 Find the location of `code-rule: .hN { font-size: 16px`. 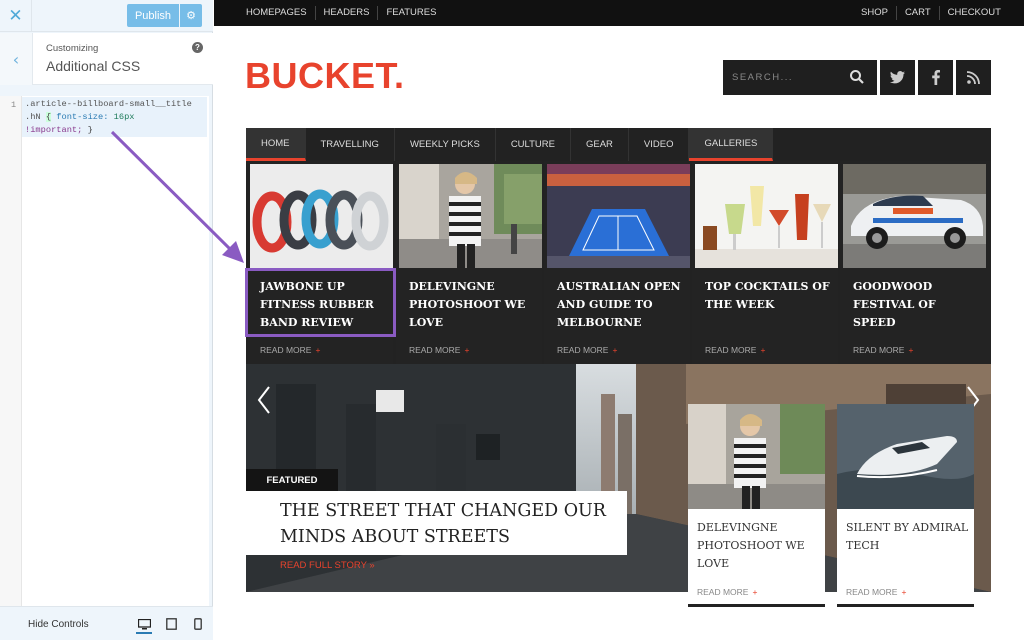

code-rule: .hN { font-size: 16px is located at coordinates (114, 117).